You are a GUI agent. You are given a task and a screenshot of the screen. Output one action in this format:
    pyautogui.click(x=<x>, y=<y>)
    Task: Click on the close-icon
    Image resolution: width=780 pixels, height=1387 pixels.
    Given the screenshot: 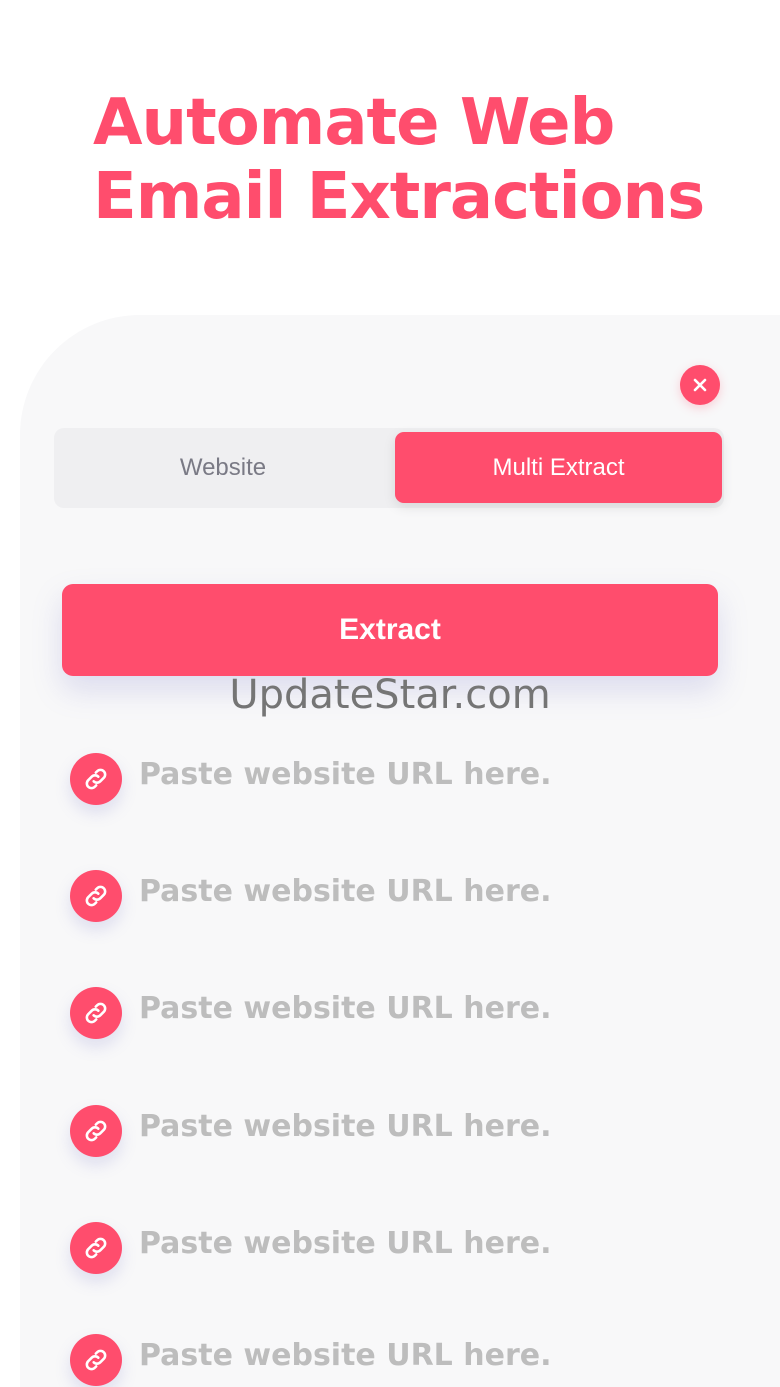 What is the action you would take?
    pyautogui.click(x=700, y=385)
    